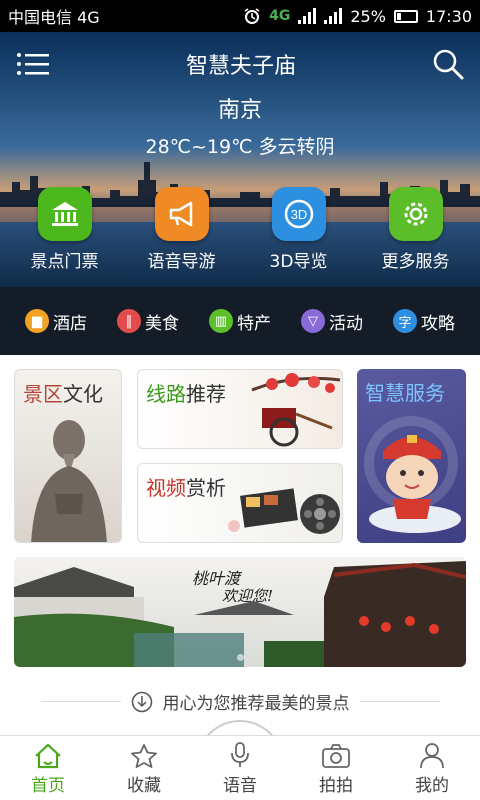 The width and height of the screenshot is (480, 800). I want to click on card-scenic-culture: 景区文化, so click(68, 456).